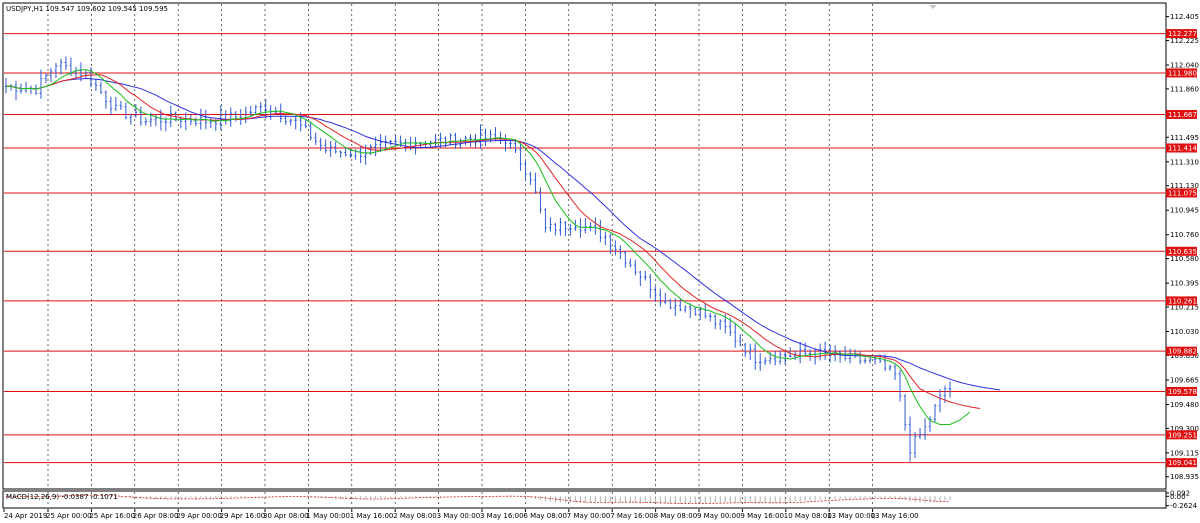  Describe the element at coordinates (372, 516) in the screenshot. I see `time-tick-label: 1 May 16:00` at that location.